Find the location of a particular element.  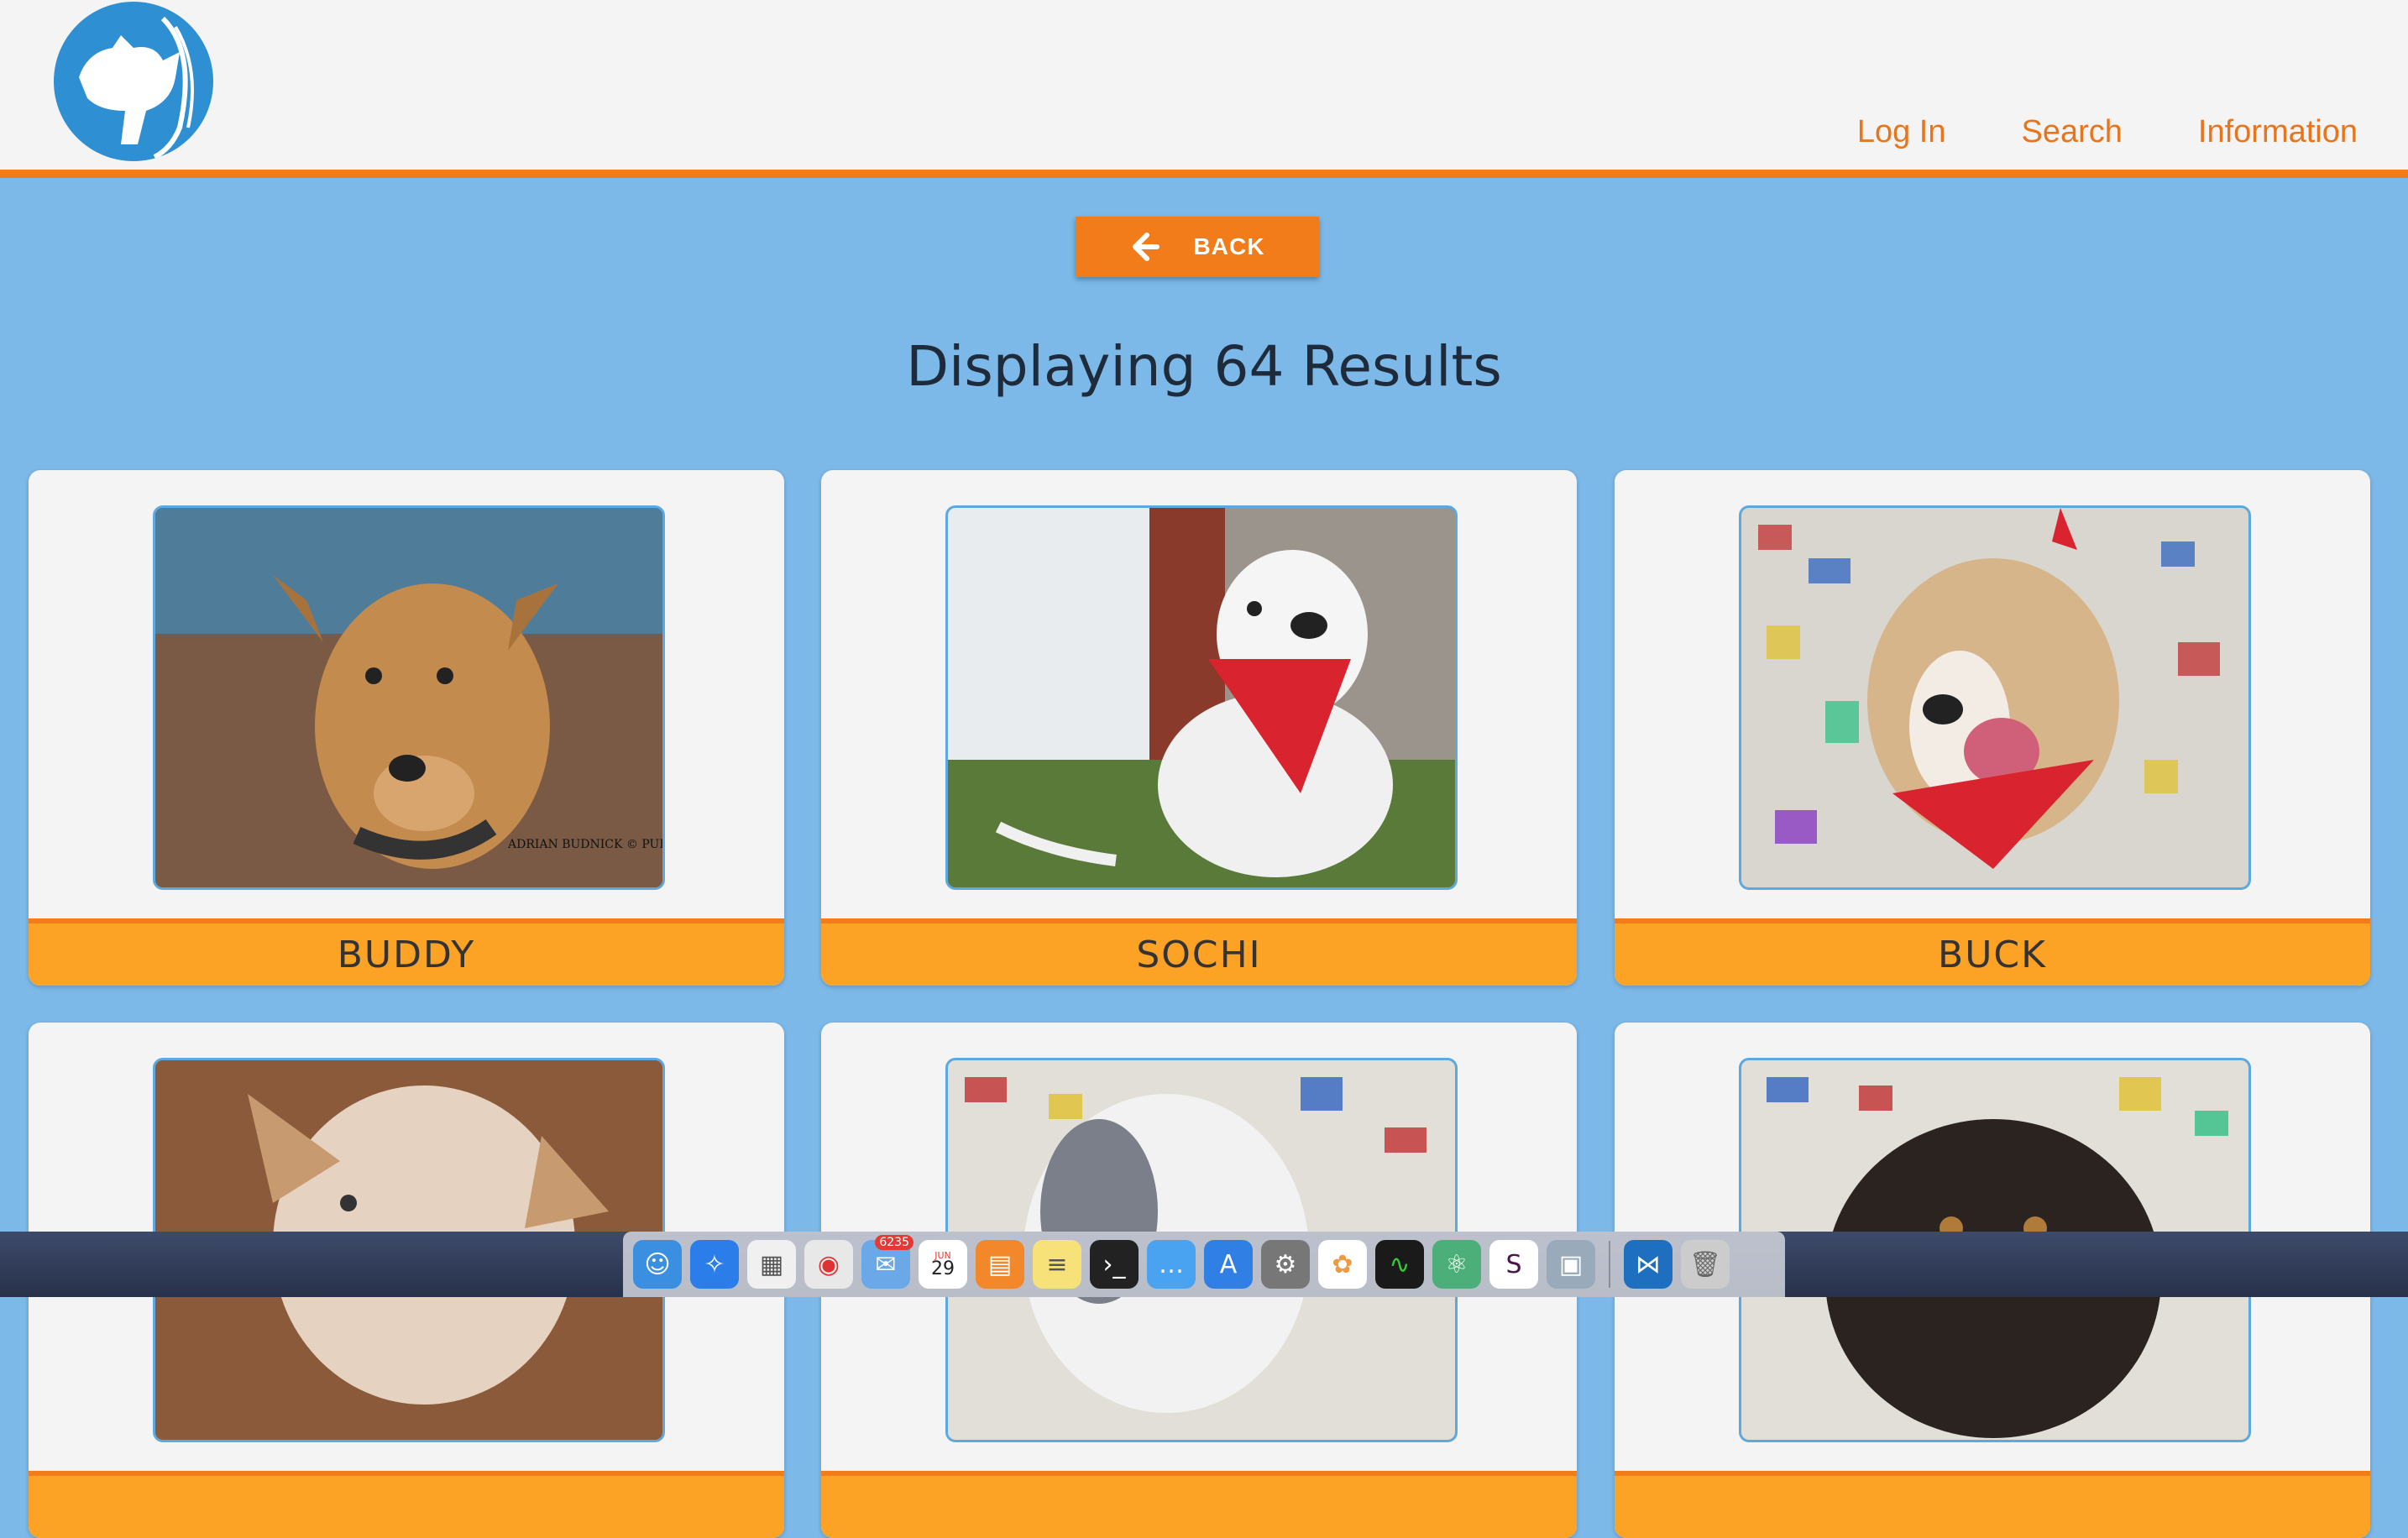

nav-search: Search is located at coordinates (2072, 132).